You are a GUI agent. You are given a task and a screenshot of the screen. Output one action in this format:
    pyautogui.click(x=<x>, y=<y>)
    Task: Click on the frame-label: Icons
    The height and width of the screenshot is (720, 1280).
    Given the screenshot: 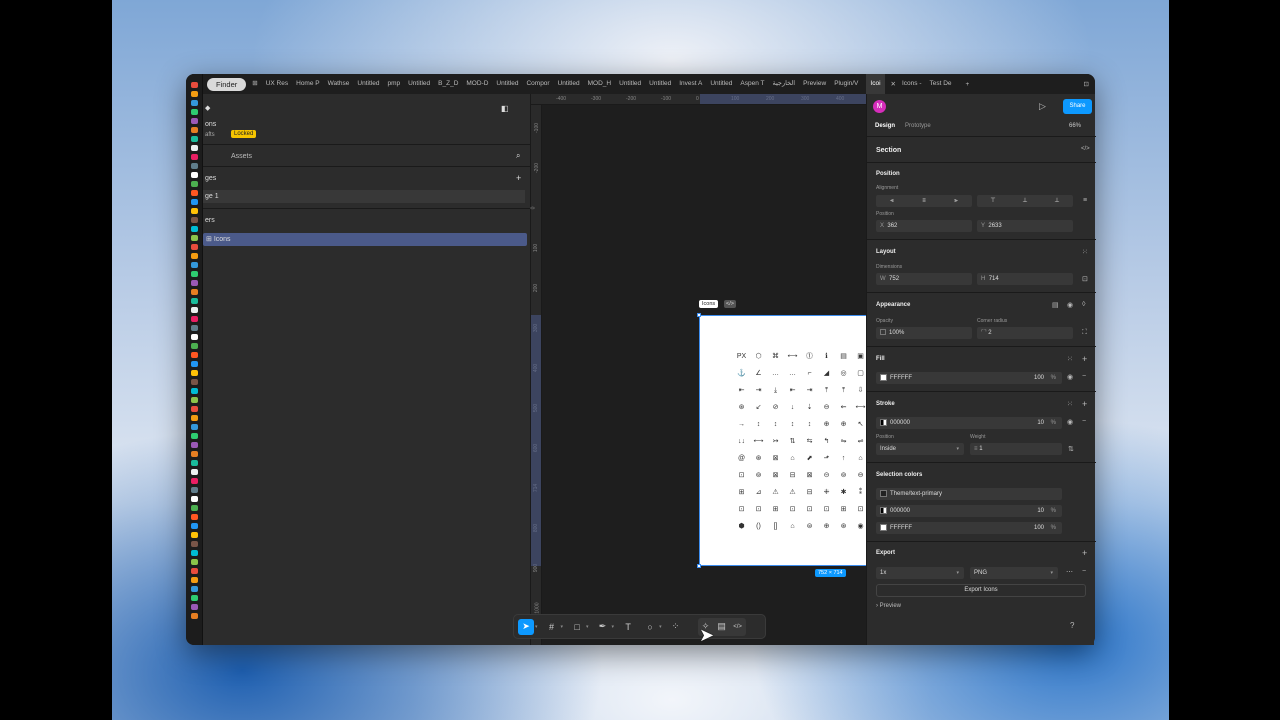 What is the action you would take?
    pyautogui.click(x=709, y=304)
    